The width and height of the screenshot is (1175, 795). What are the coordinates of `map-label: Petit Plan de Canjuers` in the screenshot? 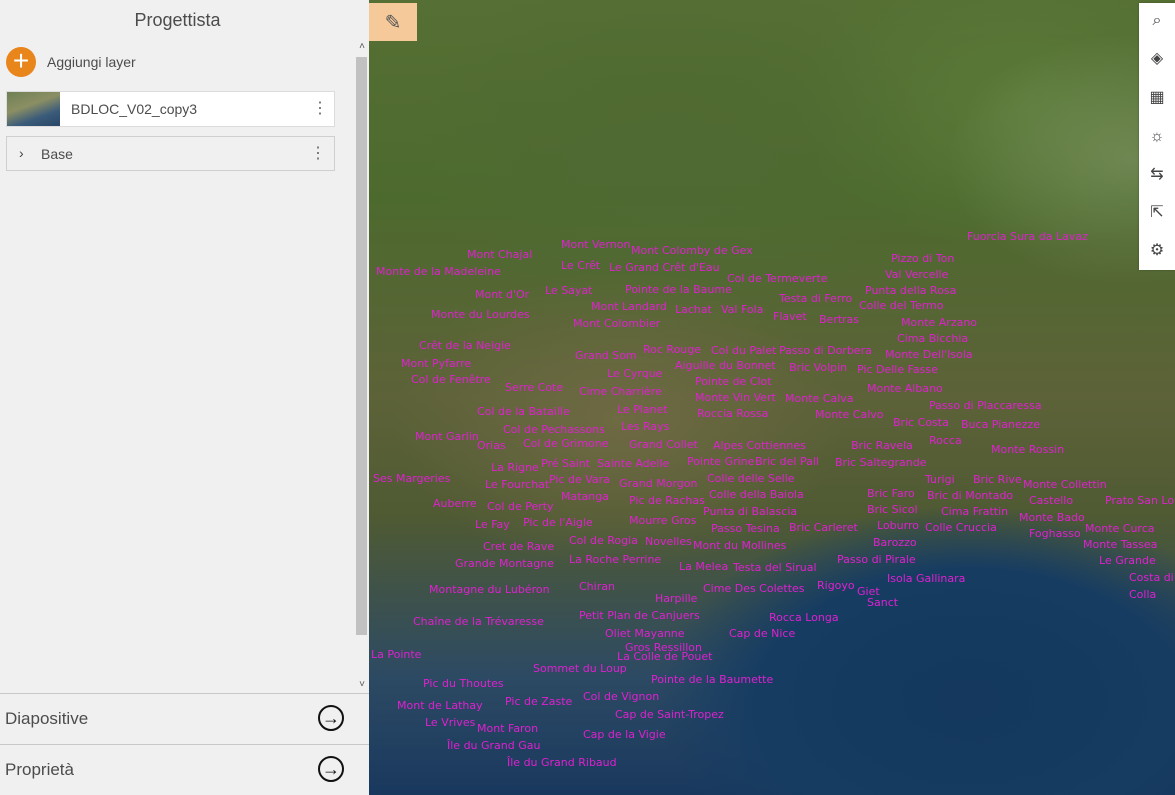 It's located at (639, 615).